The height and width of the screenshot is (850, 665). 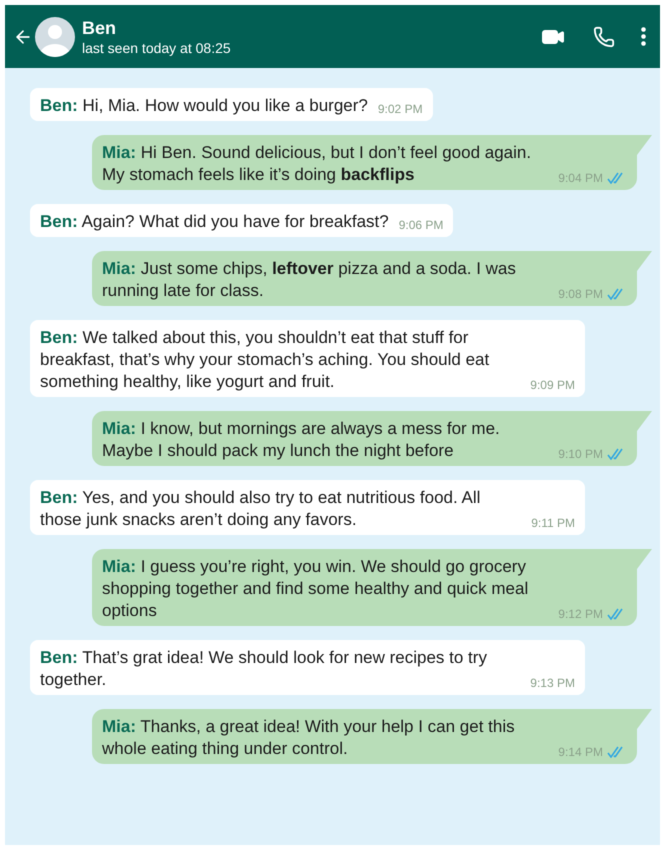 I want to click on message-text: Ben: We talked about this, you shouldn’t eat that stuff for breakfast, that’s why your stomach’s aching. You should eat something healthy, like yogurt and fruit., so click(x=265, y=360).